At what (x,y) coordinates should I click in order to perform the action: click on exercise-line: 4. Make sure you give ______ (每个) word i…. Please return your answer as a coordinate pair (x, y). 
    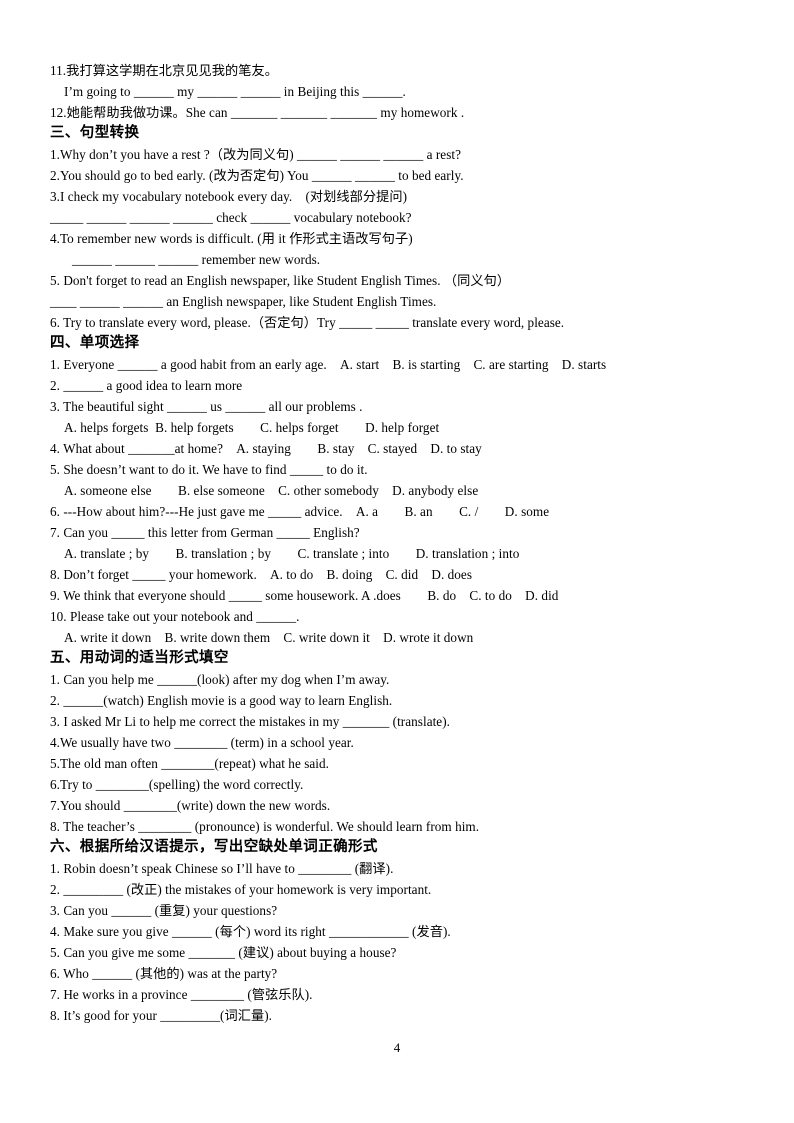
    Looking at the image, I should click on (250, 931).